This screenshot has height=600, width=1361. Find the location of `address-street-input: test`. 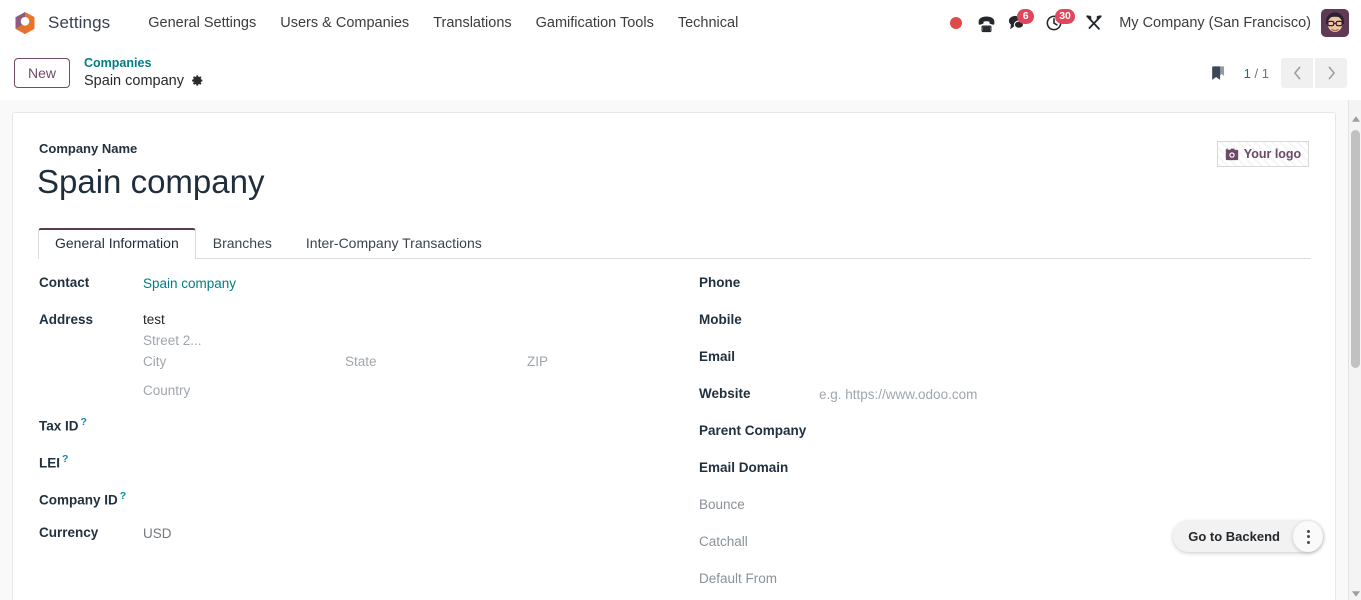

address-street-input: test is located at coordinates (409, 318).